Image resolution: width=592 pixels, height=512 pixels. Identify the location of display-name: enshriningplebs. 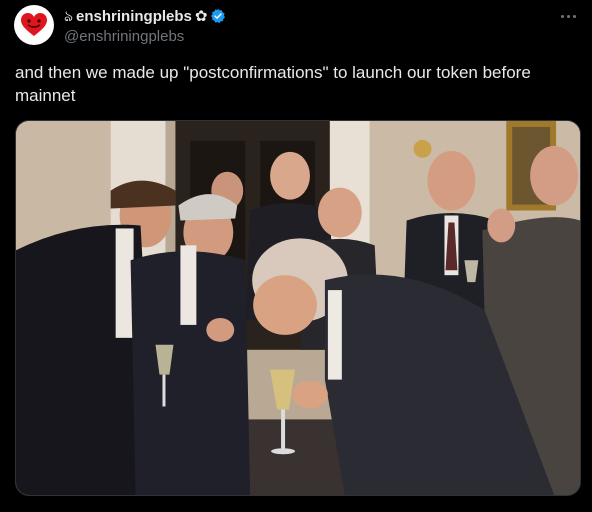
(134, 16).